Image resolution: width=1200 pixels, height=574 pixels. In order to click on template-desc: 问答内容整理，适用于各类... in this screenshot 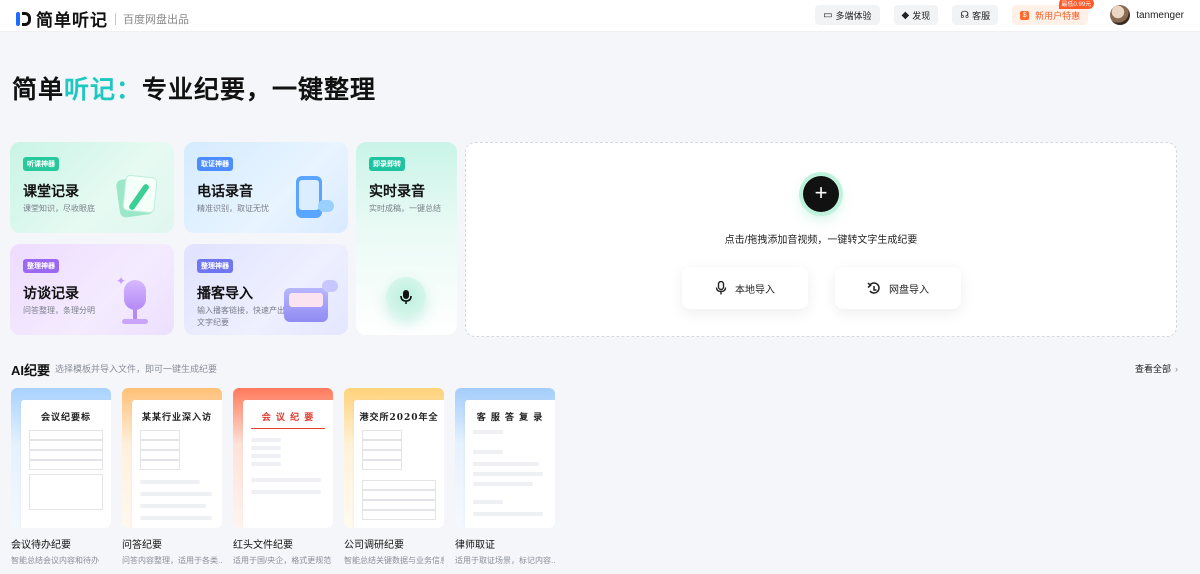, I will do `click(172, 560)`.